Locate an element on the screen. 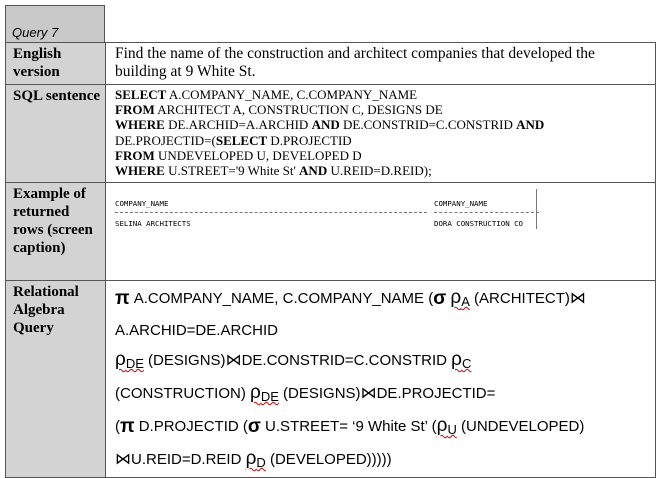 The height and width of the screenshot is (478, 662). rho-symbol: ρU is located at coordinates (446, 426).